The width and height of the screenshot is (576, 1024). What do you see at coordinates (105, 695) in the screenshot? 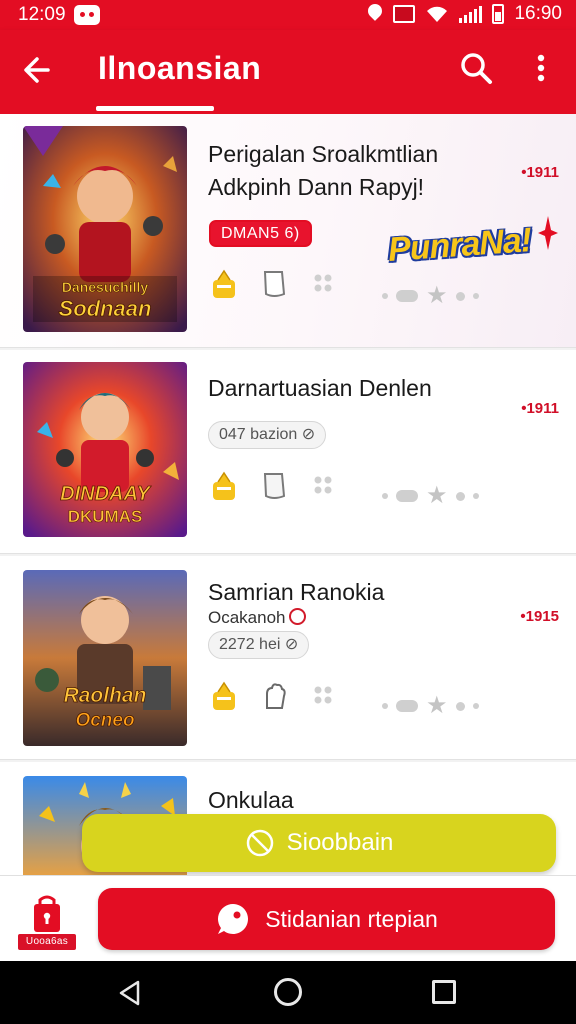
I see `thumb-title-top: Raolhan` at bounding box center [105, 695].